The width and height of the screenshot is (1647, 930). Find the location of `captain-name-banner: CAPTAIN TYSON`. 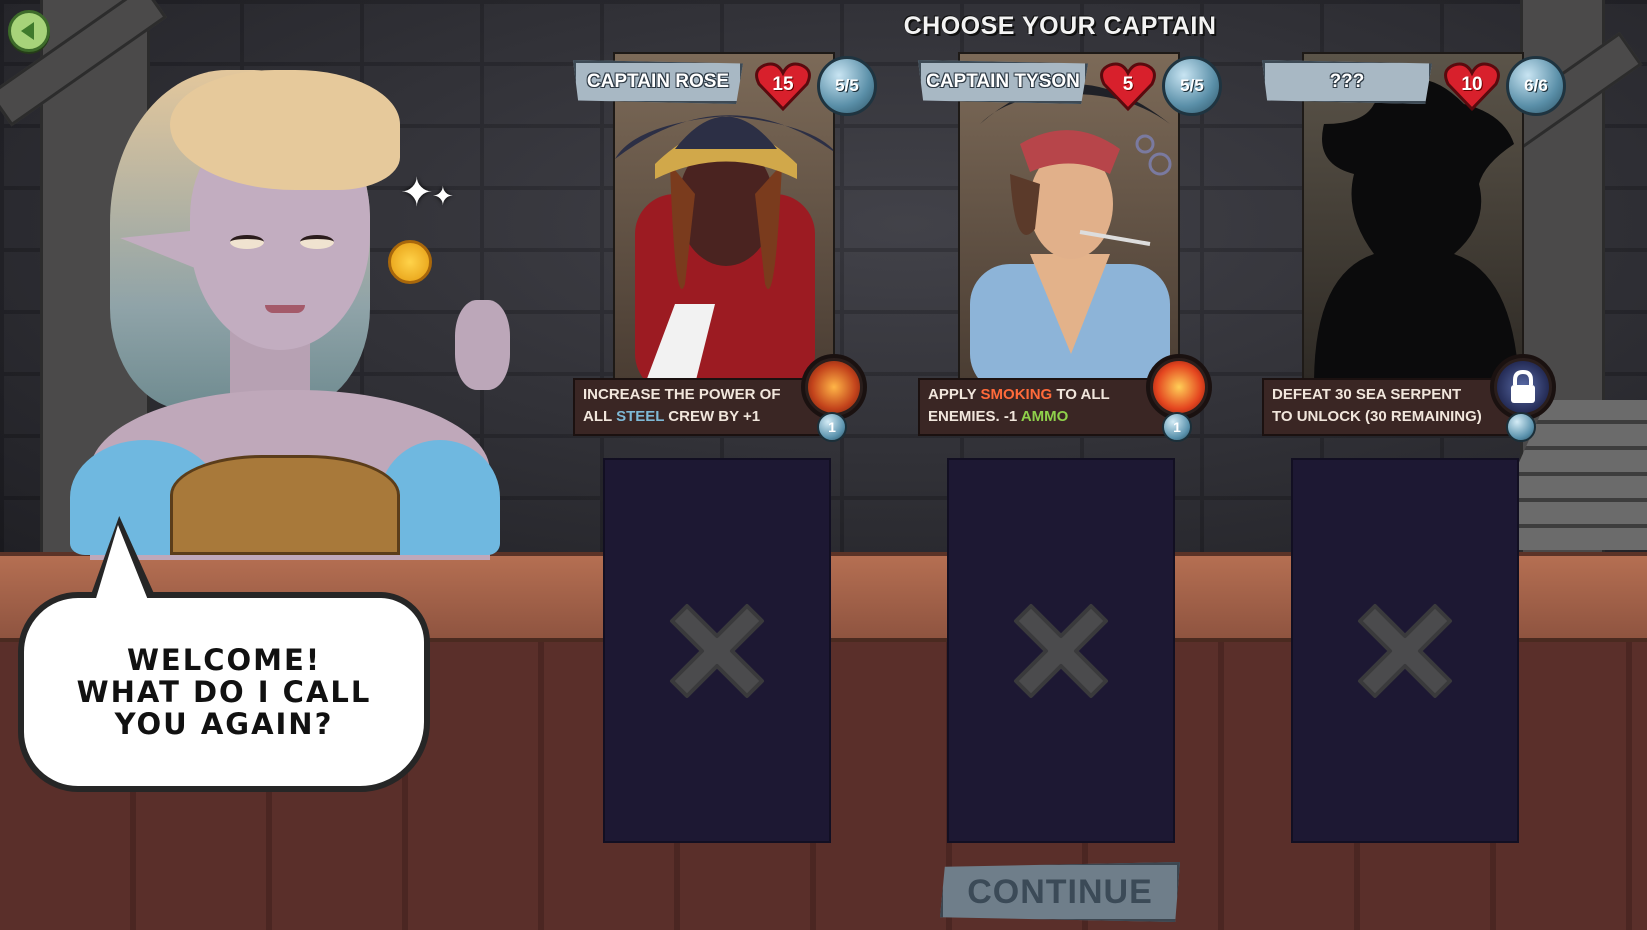

captain-name-banner: CAPTAIN TYSON is located at coordinates (1003, 82).